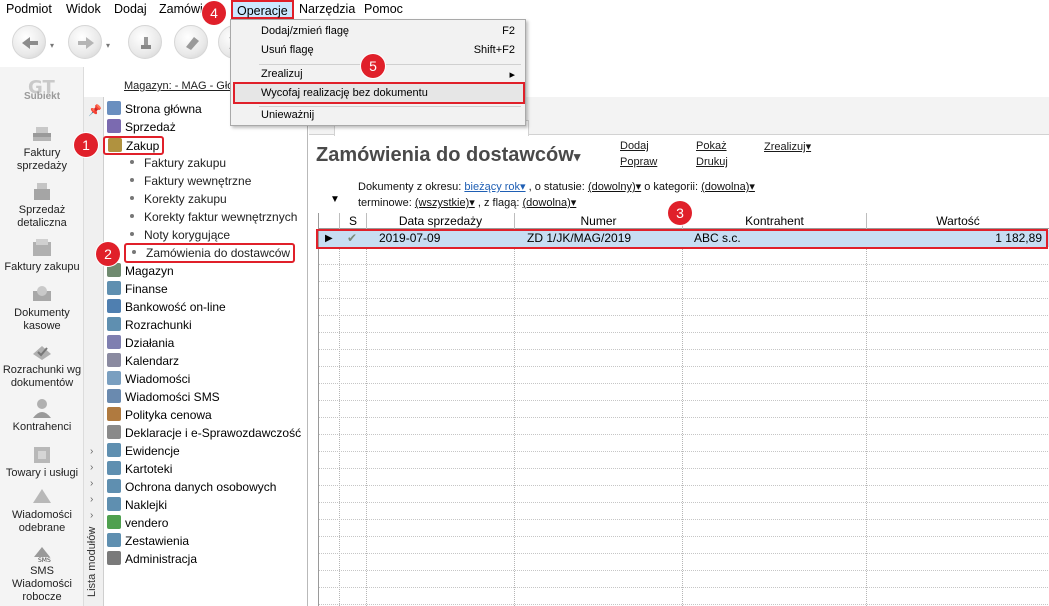 The height and width of the screenshot is (606, 1049). I want to click on tree-item-ochrona-danych: Ochrona danych osobowych, so click(191, 487).